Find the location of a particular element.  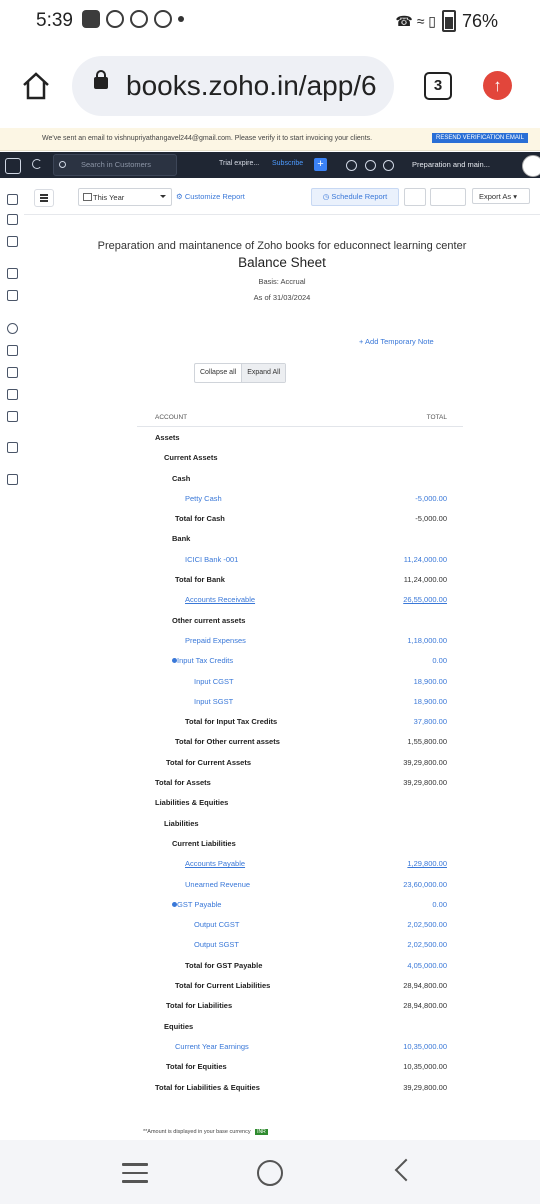

customize-report-link: ⚙ Customize Report is located at coordinates (210, 196).